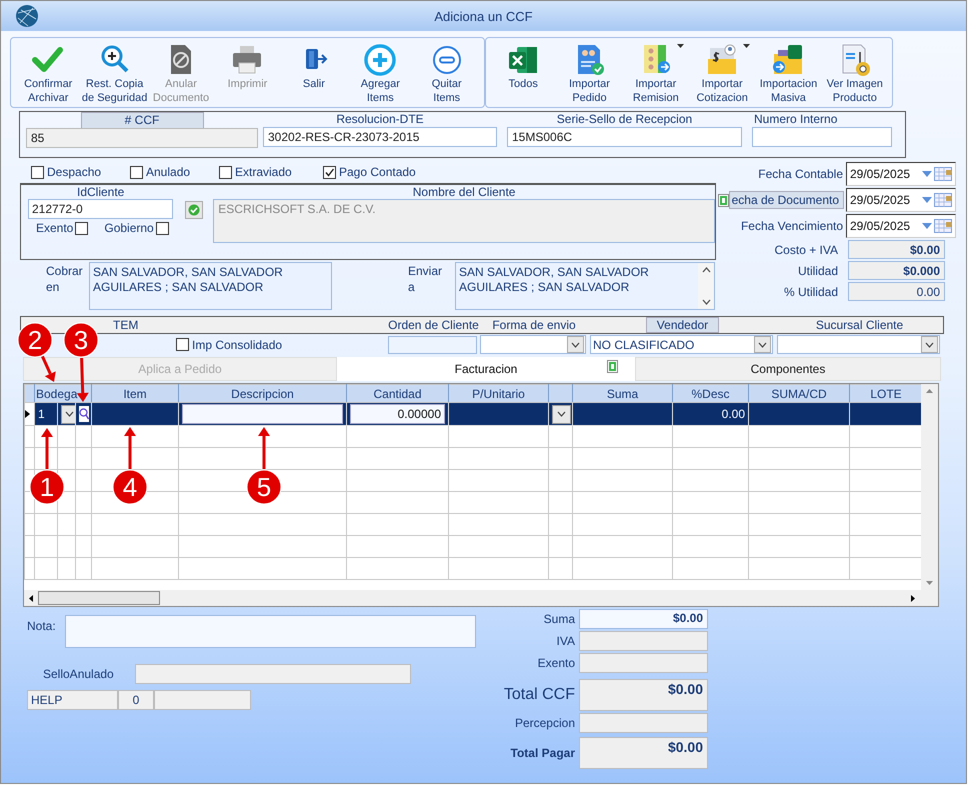  Describe the element at coordinates (380, 119) in the screenshot. I see `field-label: Resolucion-DTE` at that location.